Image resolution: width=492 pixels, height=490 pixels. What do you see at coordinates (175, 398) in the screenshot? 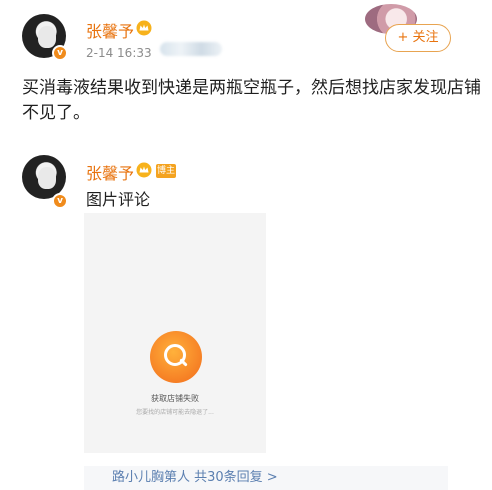
I see `image-error-title: 获取店铺失败` at bounding box center [175, 398].